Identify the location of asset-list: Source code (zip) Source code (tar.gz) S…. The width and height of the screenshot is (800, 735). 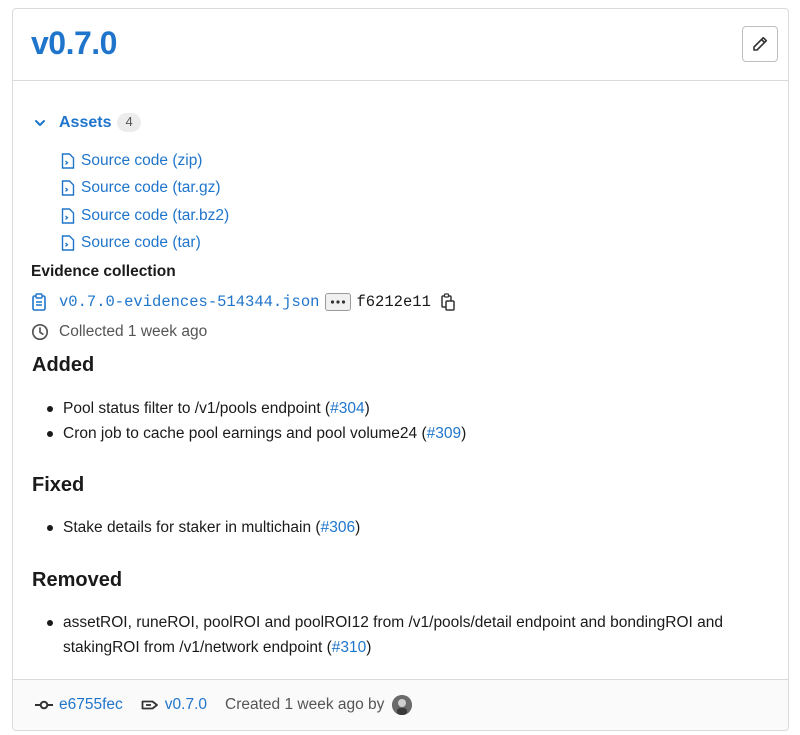
(145, 202).